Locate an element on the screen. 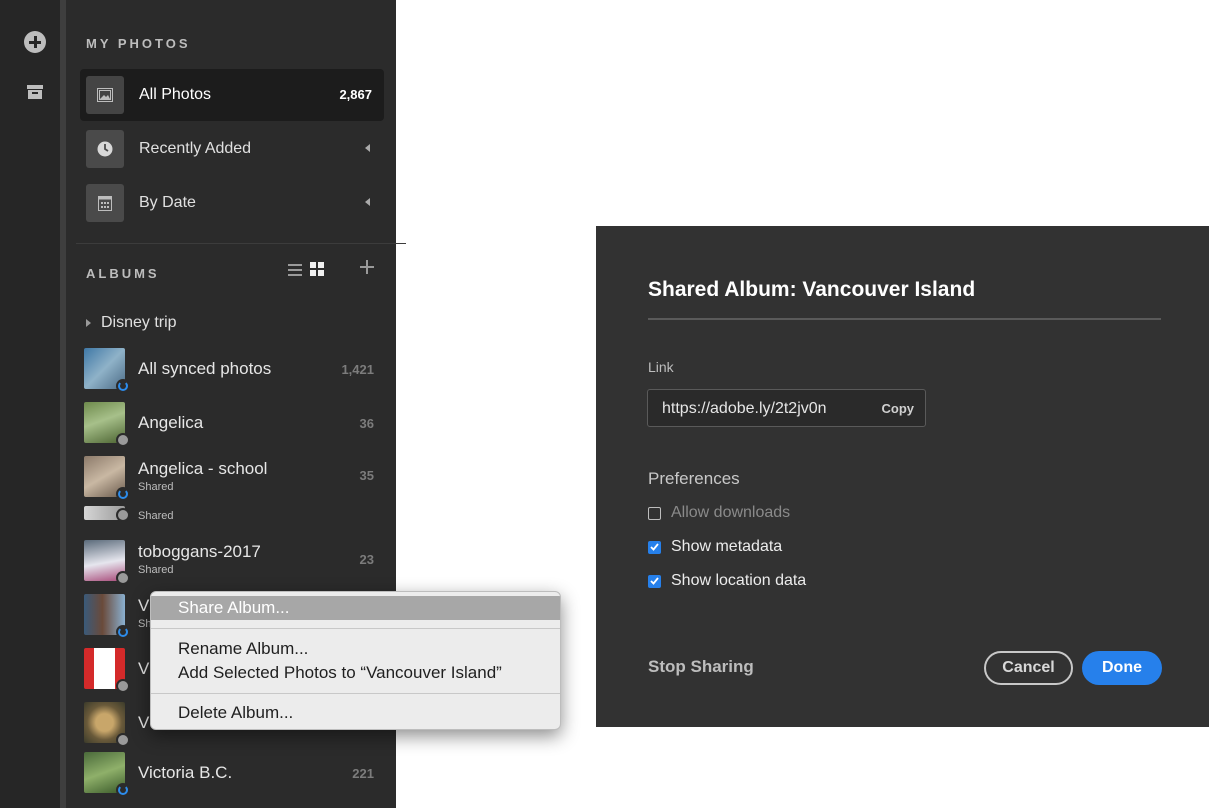 This screenshot has height=808, width=1209. image-icon is located at coordinates (105, 95).